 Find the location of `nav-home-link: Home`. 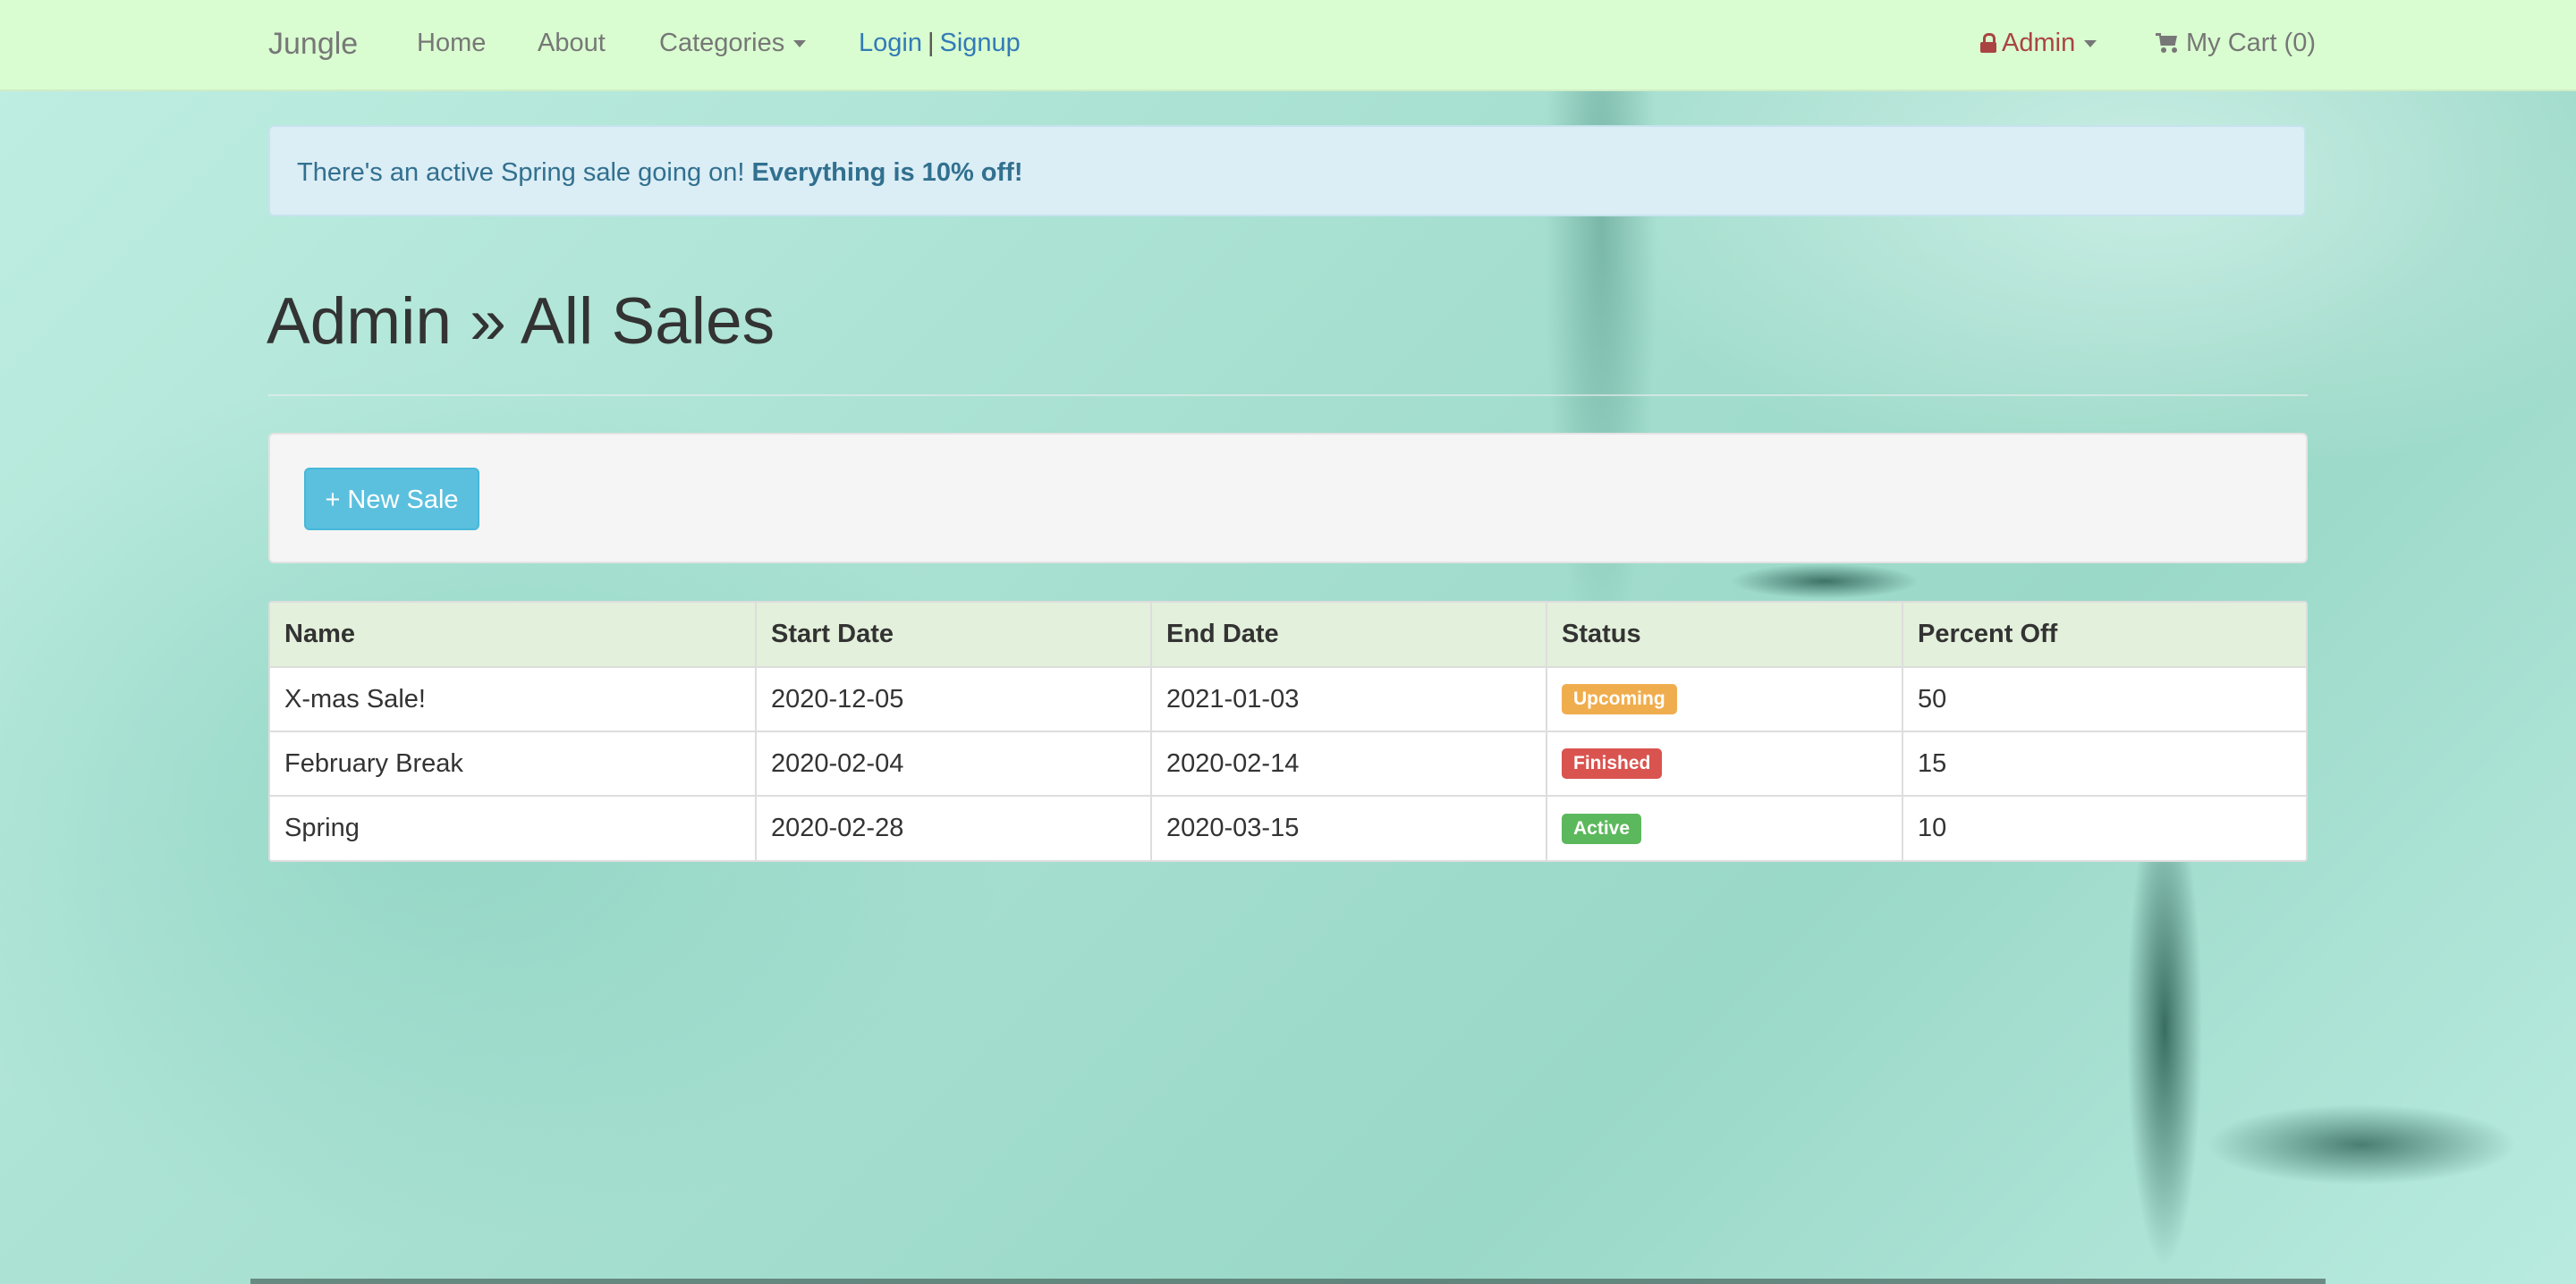

nav-home-link: Home is located at coordinates (451, 44).